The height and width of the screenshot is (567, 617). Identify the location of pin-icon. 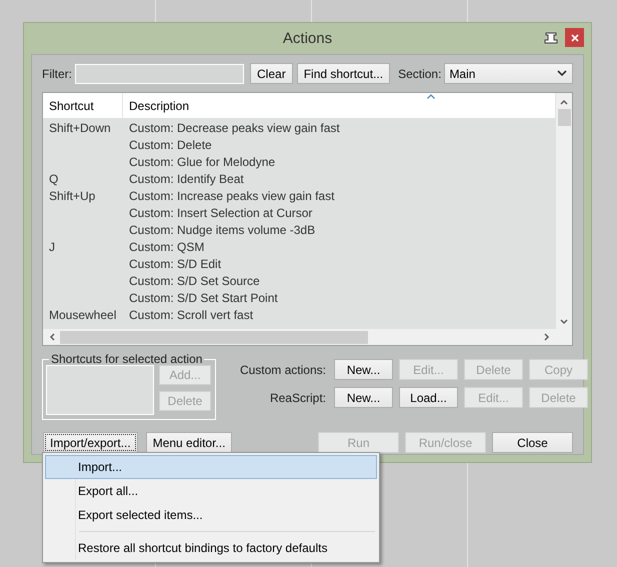
(551, 38).